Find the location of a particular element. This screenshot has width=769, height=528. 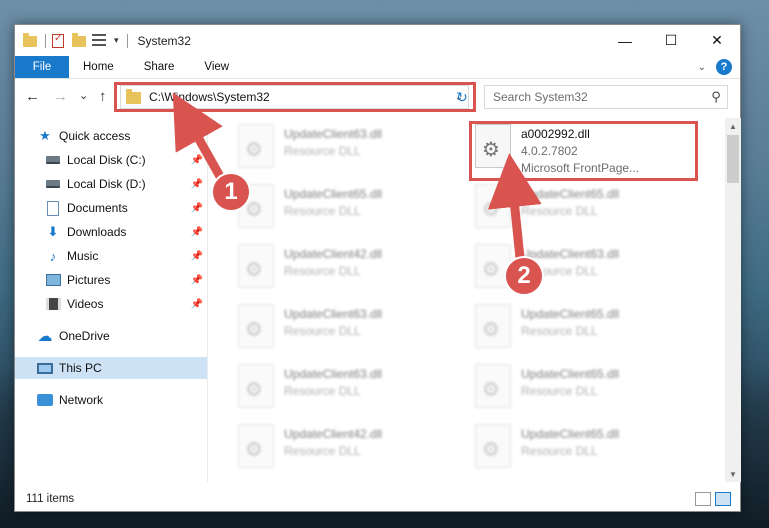

step-2-badge: 2 is located at coordinates (524, 276).